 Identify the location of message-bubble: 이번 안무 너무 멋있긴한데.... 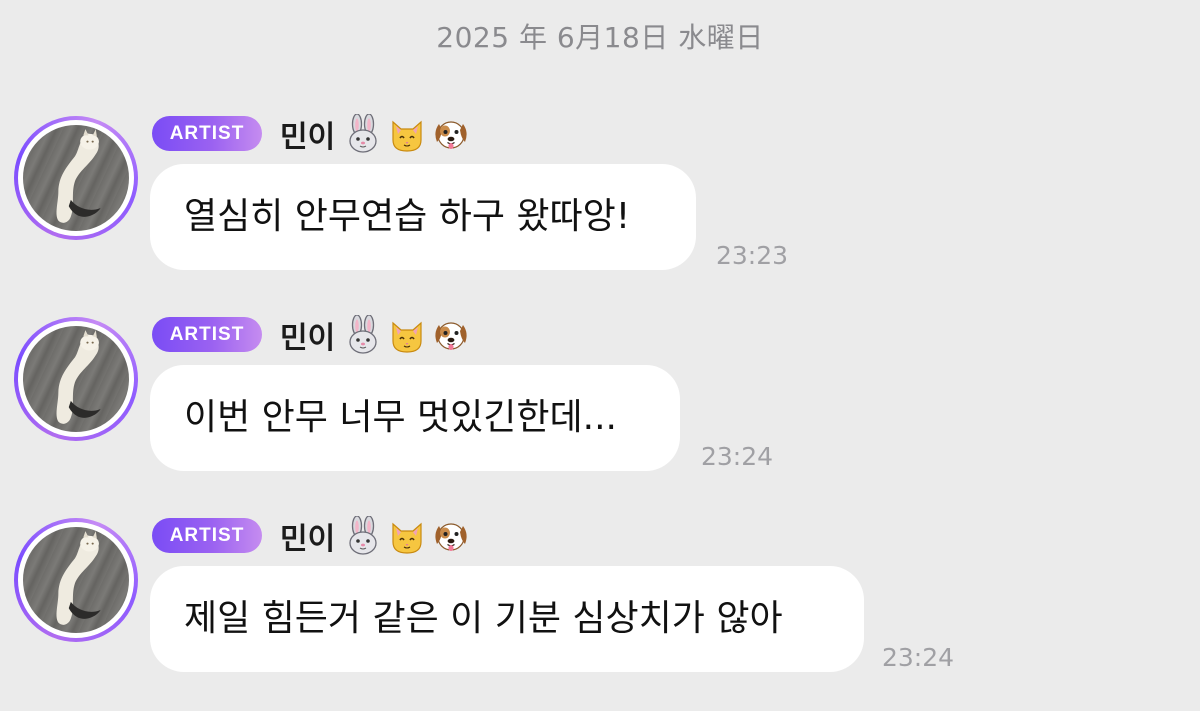
(415, 418).